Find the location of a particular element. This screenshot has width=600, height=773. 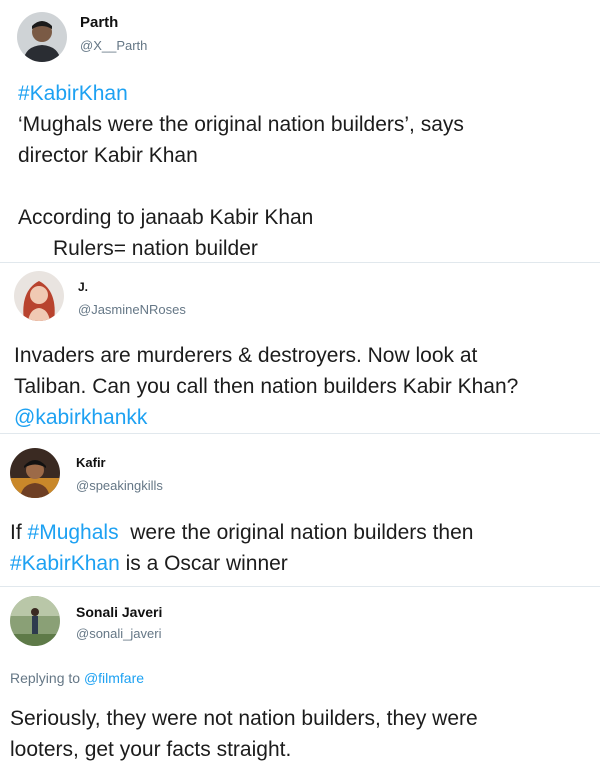

user-handle: @X__Parth is located at coordinates (113, 45).